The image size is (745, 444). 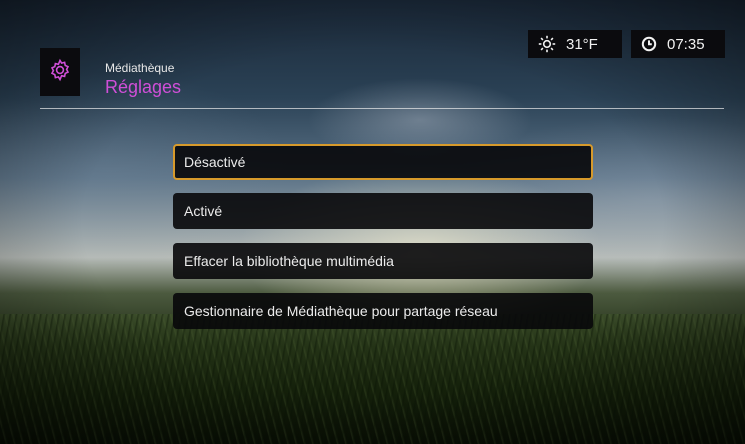 I want to click on header-divider, so click(x=382, y=108).